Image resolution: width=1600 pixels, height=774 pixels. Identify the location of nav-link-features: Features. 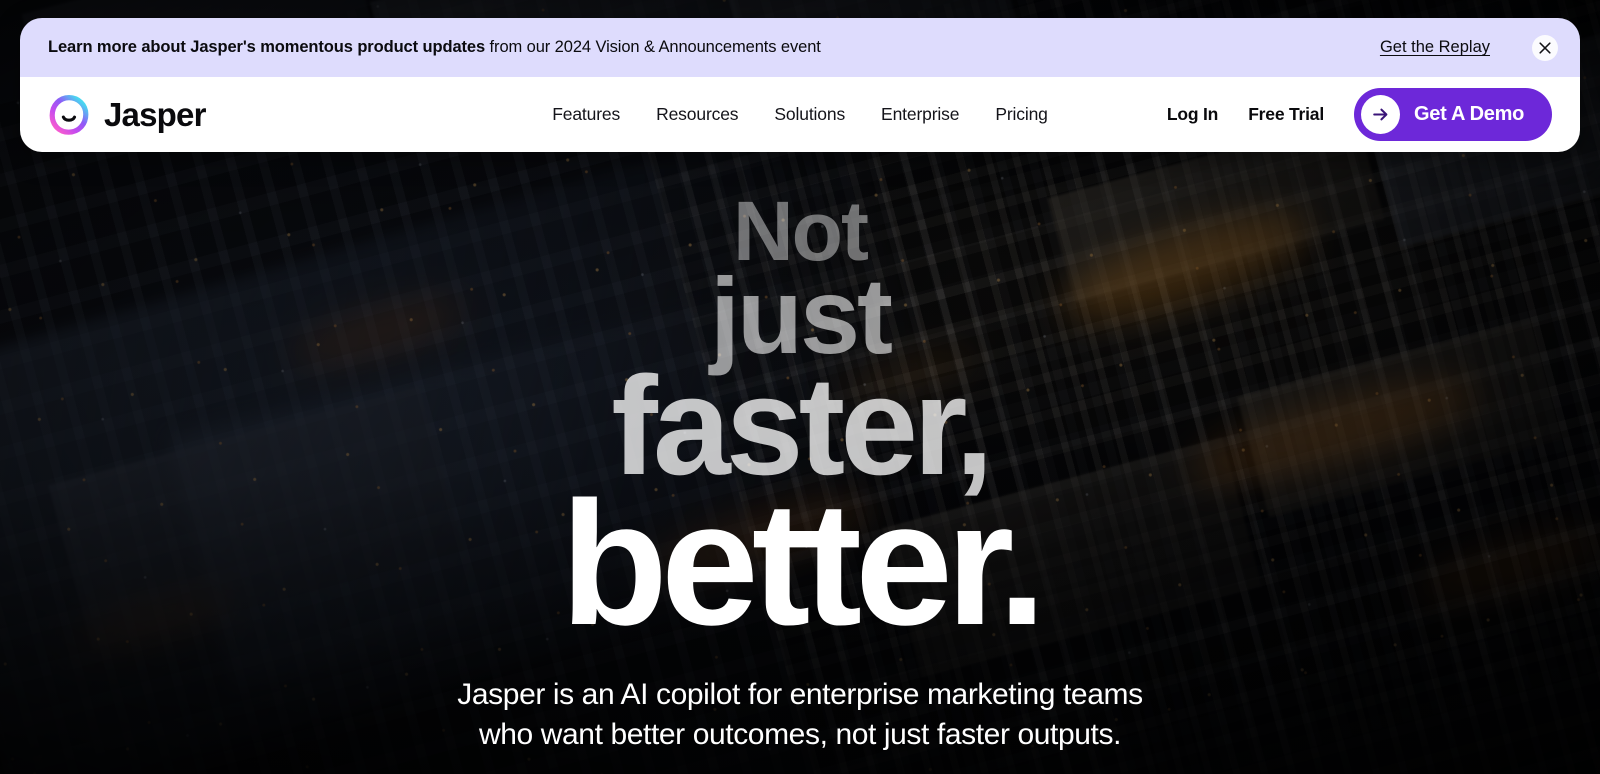
(586, 114).